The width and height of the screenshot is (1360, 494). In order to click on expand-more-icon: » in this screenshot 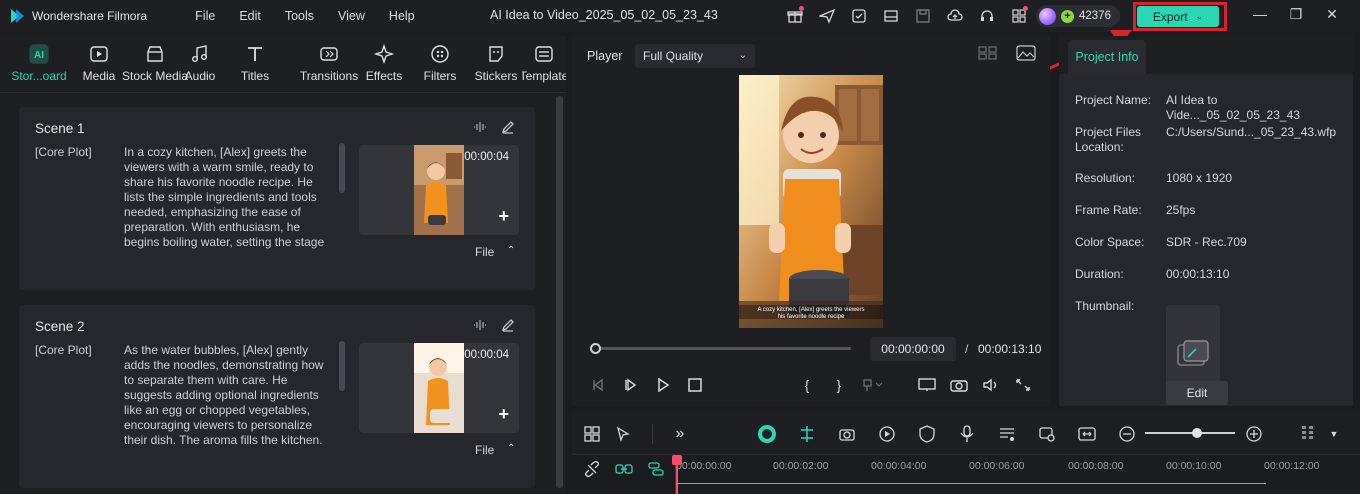, I will do `click(680, 434)`.